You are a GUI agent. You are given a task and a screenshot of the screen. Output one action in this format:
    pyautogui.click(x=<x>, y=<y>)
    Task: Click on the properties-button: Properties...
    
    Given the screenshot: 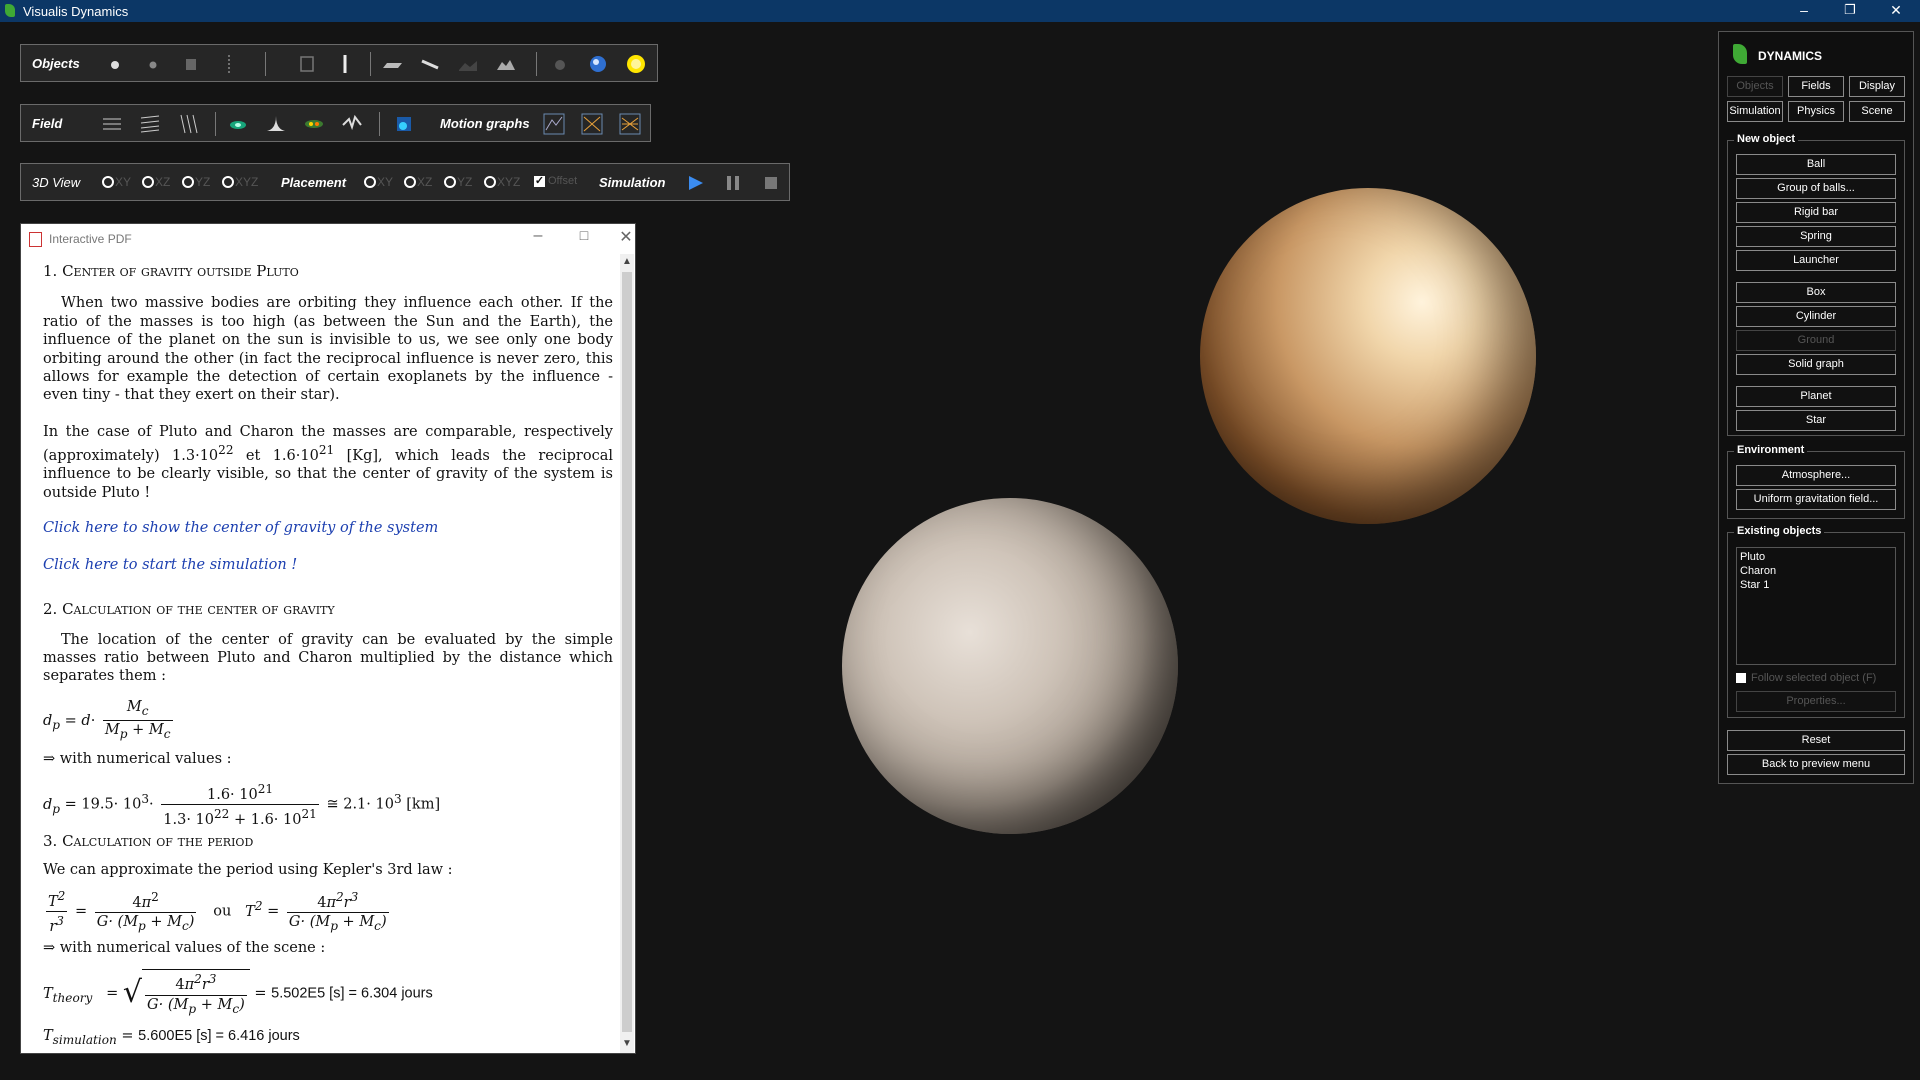 What is the action you would take?
    pyautogui.click(x=1816, y=701)
    